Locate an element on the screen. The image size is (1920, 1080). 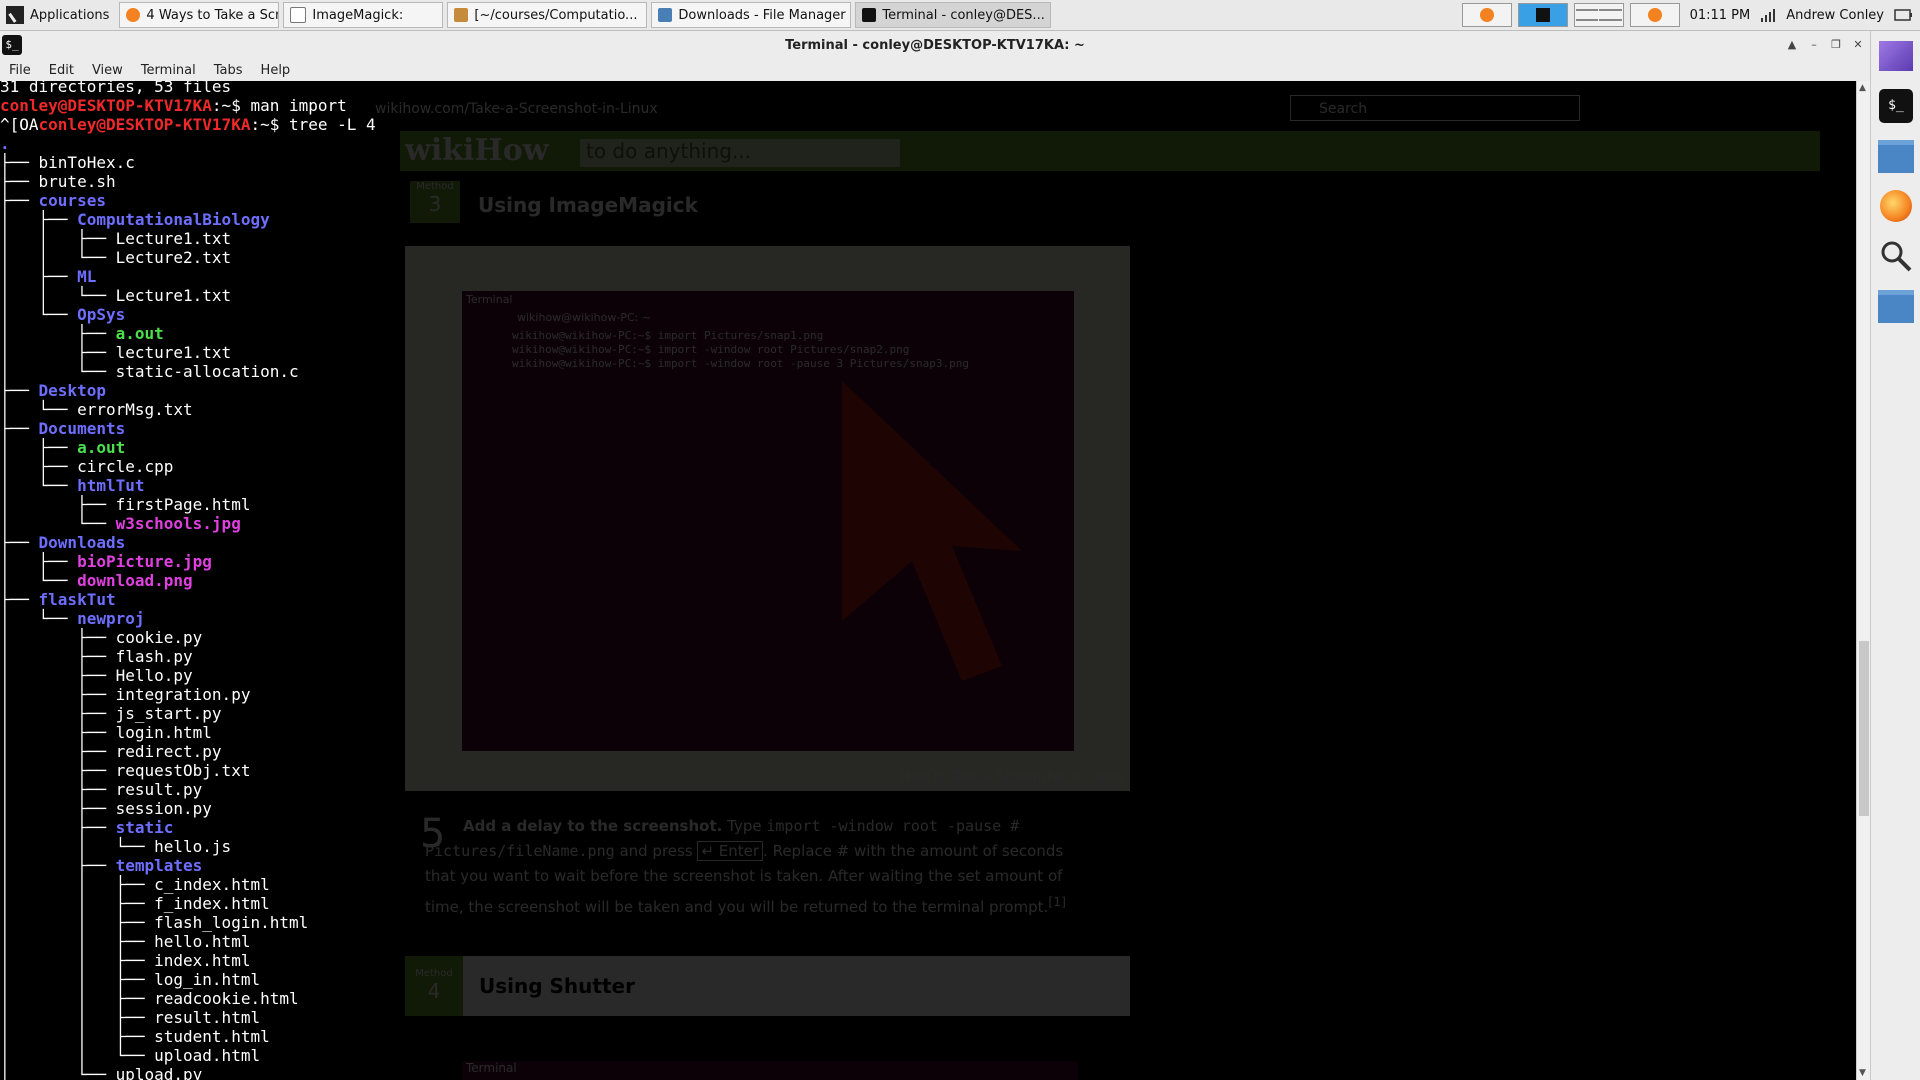
right-dock: $_ is located at coordinates (1895, 555).